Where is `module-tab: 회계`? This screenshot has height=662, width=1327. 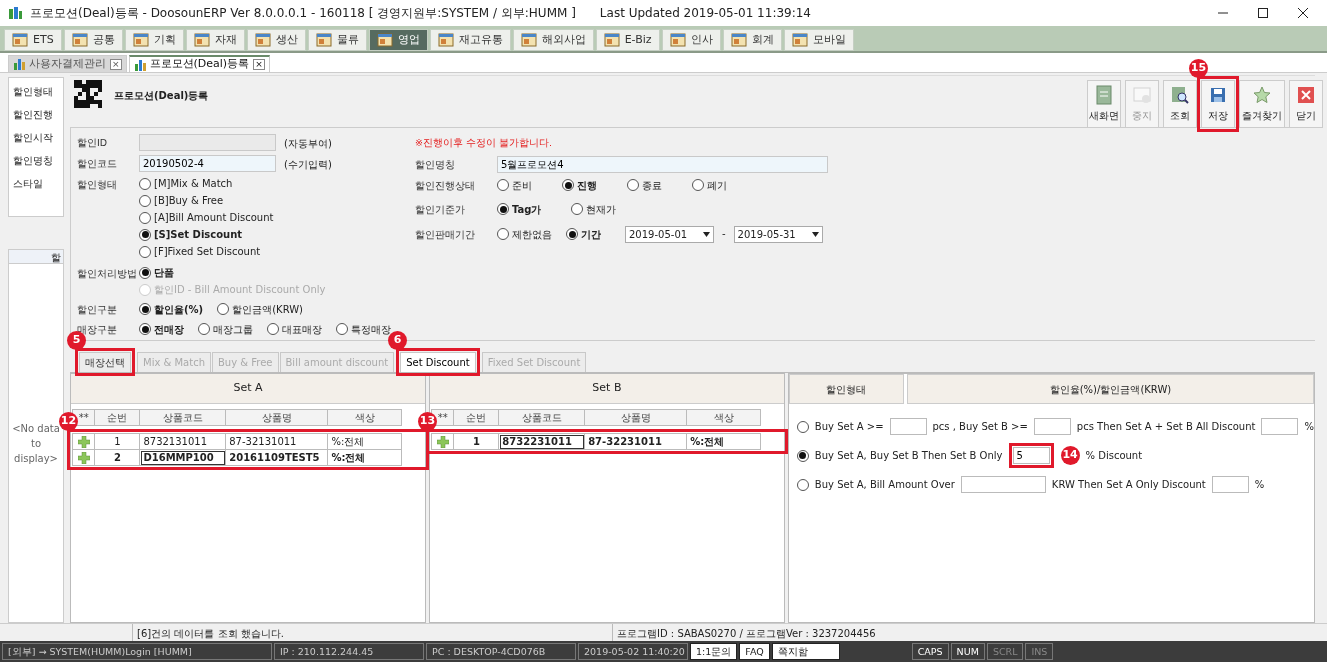
module-tab: 회계 is located at coordinates (752, 40).